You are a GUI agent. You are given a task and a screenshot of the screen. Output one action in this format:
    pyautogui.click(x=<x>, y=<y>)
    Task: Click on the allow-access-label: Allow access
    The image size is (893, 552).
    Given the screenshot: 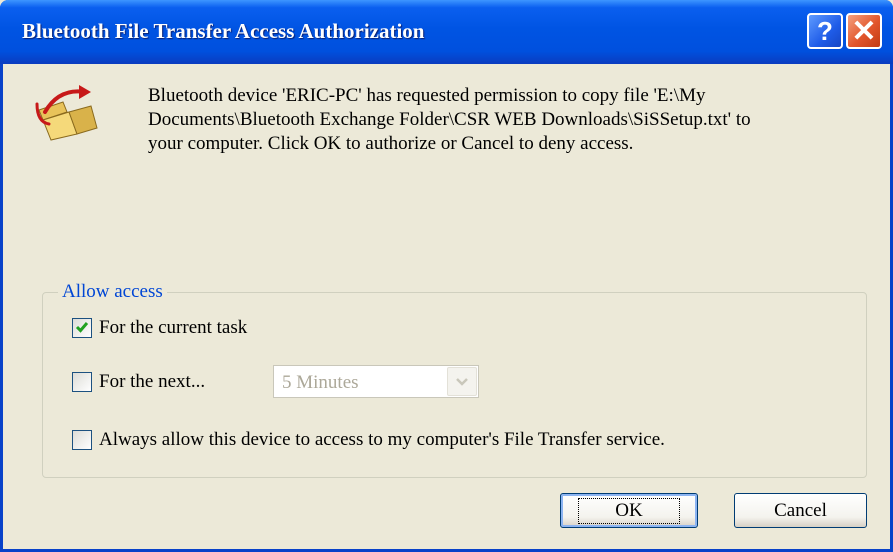 What is the action you would take?
    pyautogui.click(x=112, y=292)
    